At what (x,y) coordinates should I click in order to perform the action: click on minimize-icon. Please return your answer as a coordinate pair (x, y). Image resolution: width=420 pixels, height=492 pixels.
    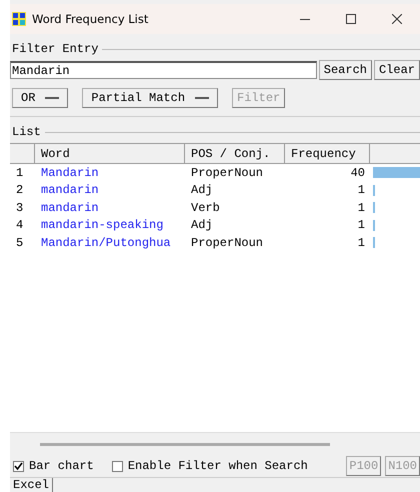
    Looking at the image, I should click on (305, 19).